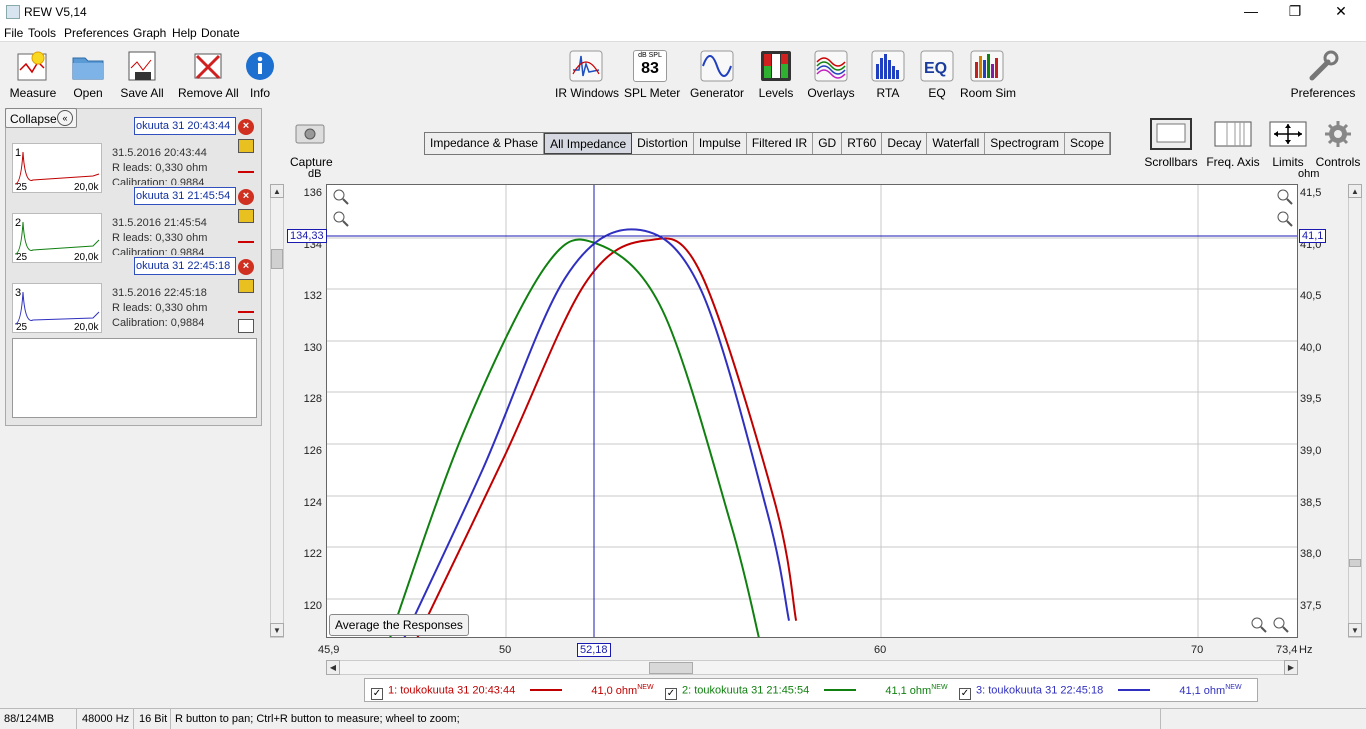 This screenshot has width=1366, height=729. I want to click on legend-item-2: ✓ 2: toukokuuta 31 21:45:54 41,1 ohmNEW, so click(806, 692).